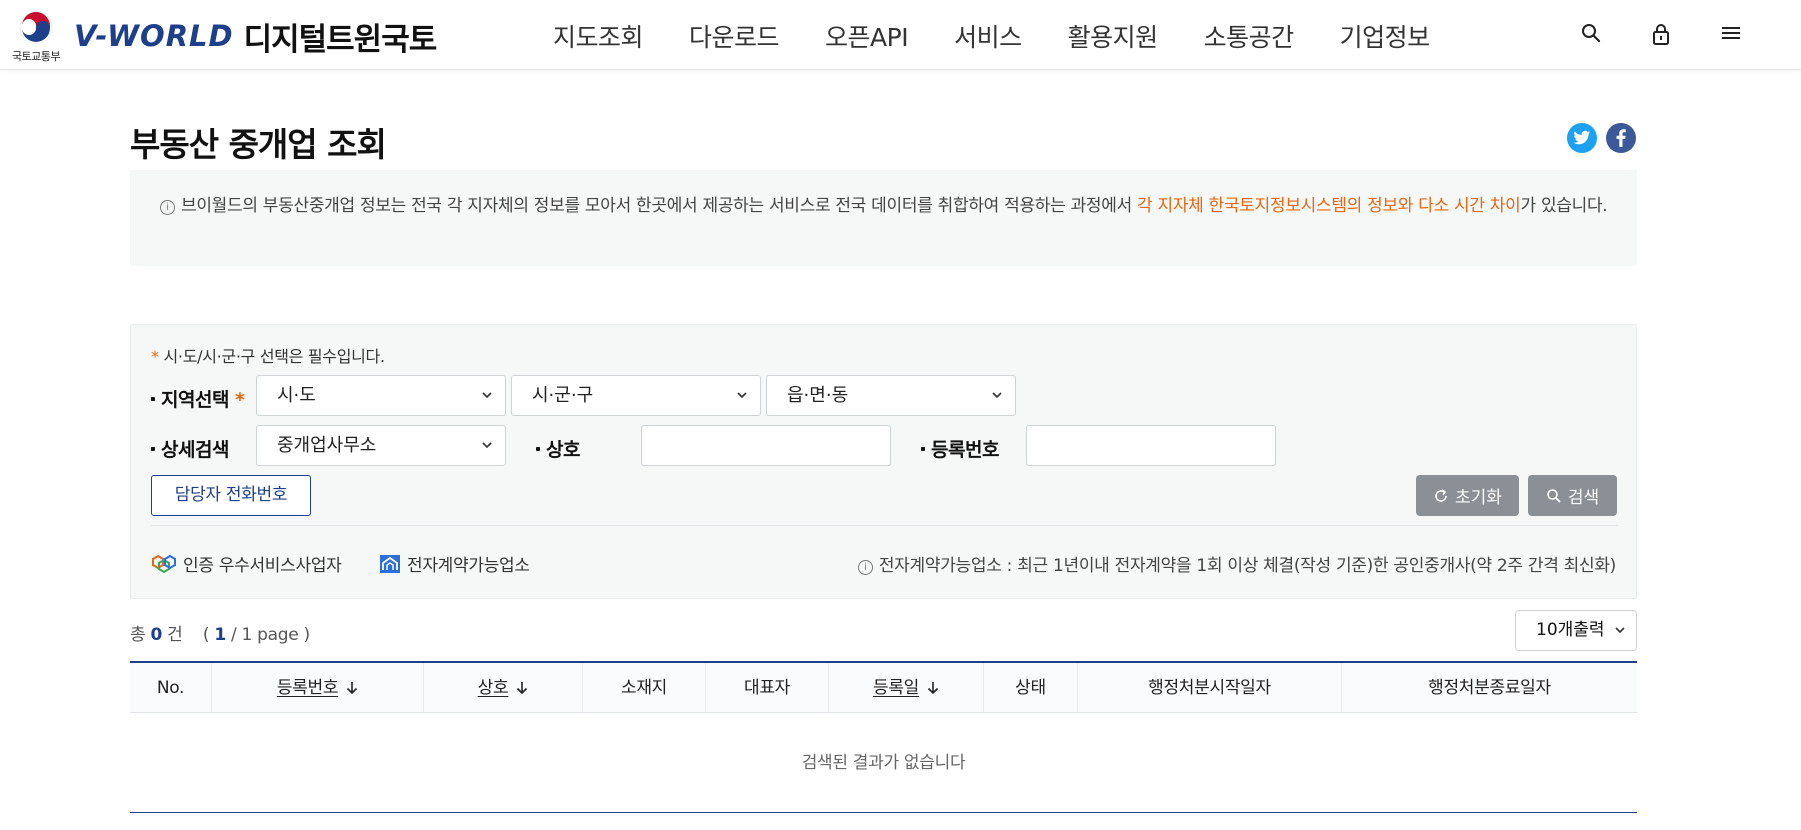  I want to click on lock-icon, so click(1661, 34).